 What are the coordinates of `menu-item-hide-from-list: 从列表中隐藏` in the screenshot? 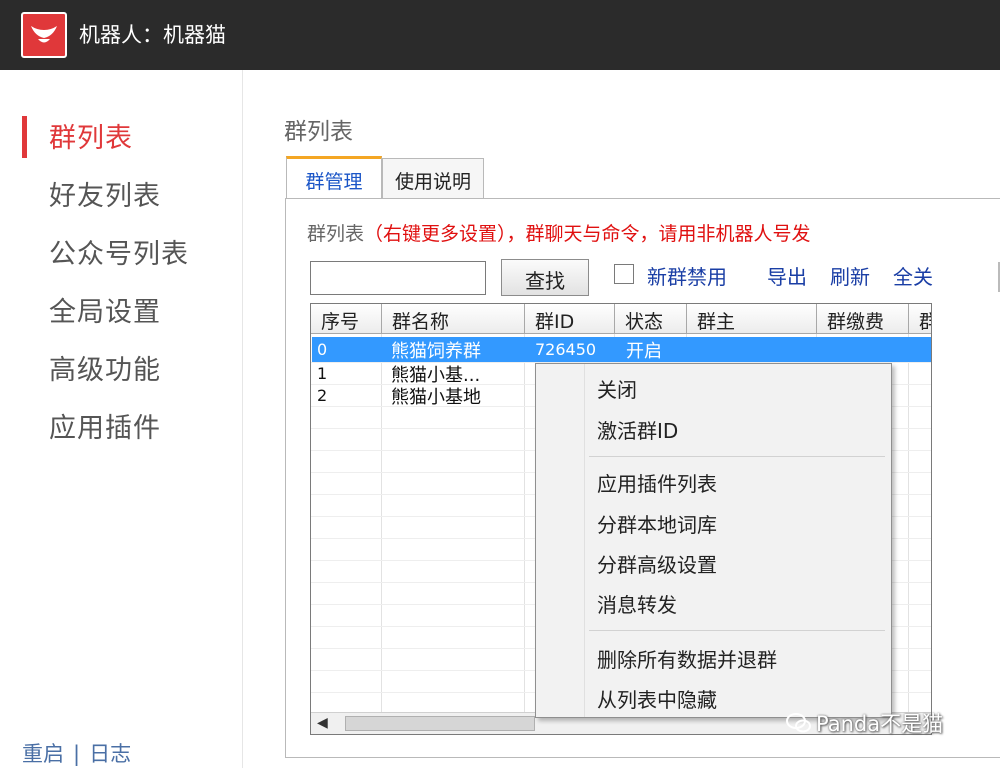 It's located at (657, 698).